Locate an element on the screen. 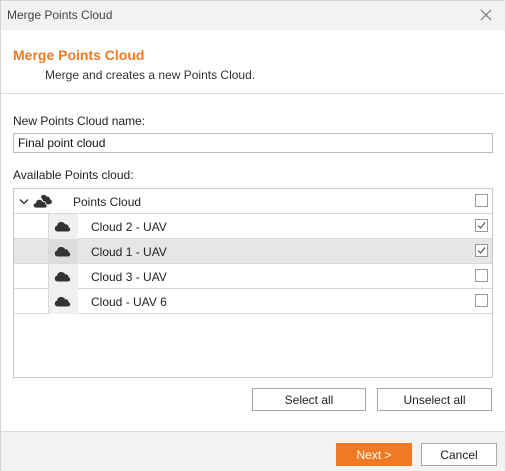  tree-item-cloud-2-uav: Cloud 2 - UAV is located at coordinates (253, 226).